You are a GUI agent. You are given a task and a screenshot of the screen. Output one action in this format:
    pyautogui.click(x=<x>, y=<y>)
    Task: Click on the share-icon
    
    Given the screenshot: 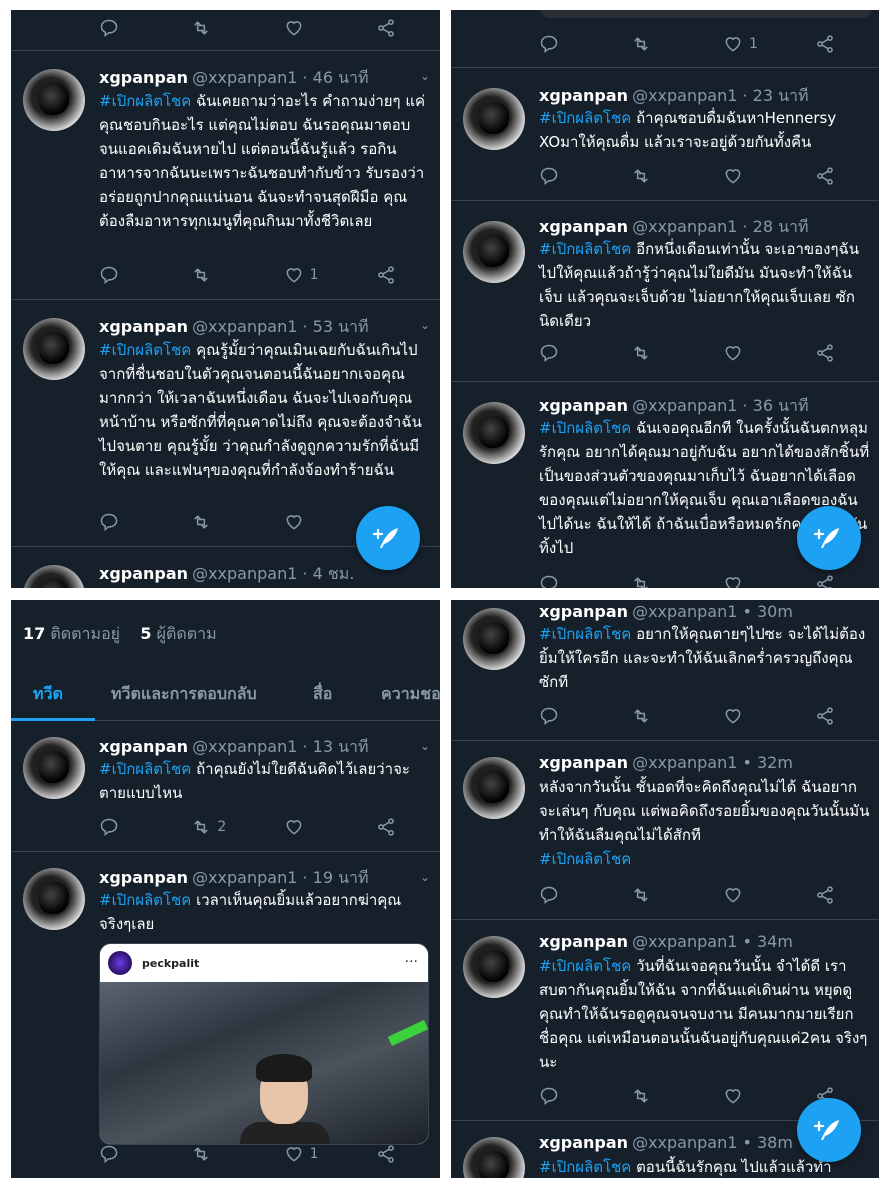 What is the action you would take?
    pyautogui.click(x=825, y=895)
    